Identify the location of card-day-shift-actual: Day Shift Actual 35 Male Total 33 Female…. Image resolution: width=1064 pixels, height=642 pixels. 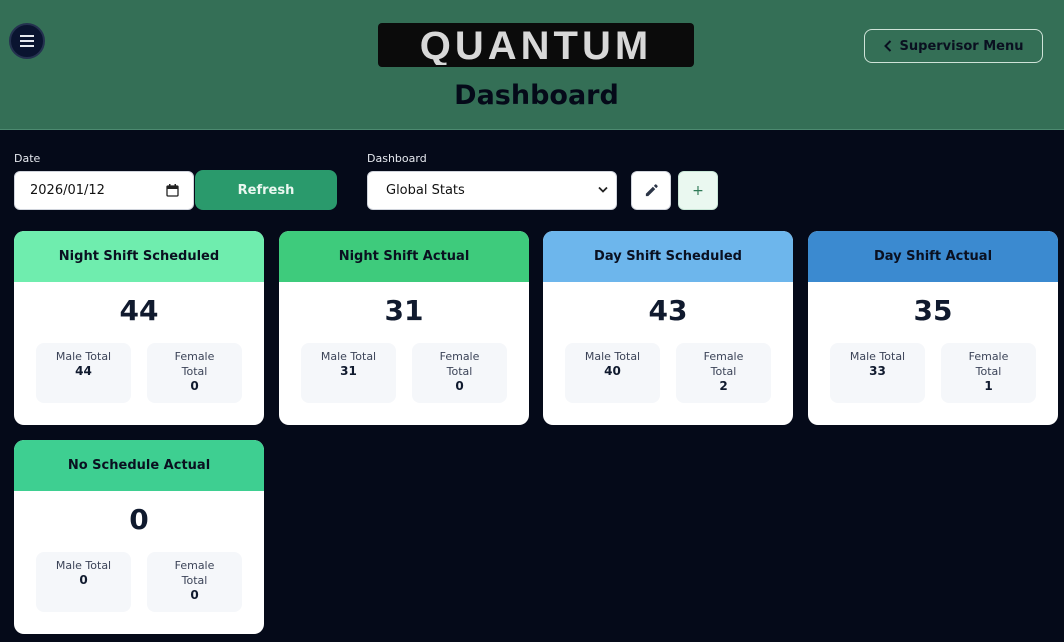
(933, 328).